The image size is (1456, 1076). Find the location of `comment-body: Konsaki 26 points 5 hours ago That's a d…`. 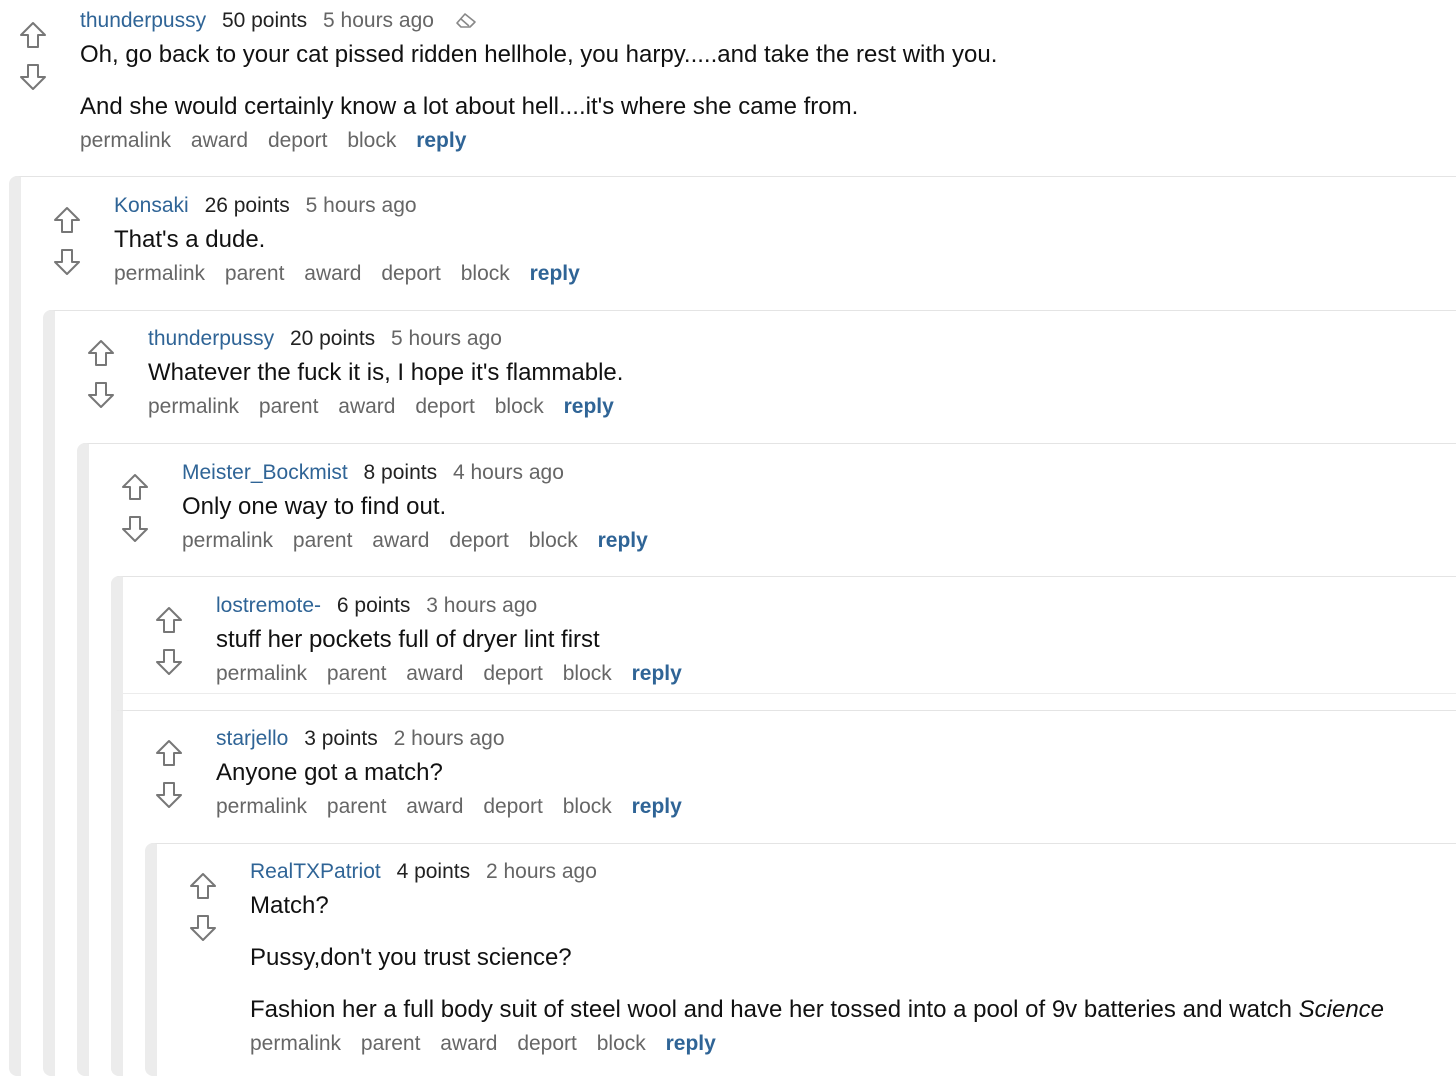

comment-body: Konsaki 26 points 5 hours ago That's a d… is located at coordinates (354, 240).